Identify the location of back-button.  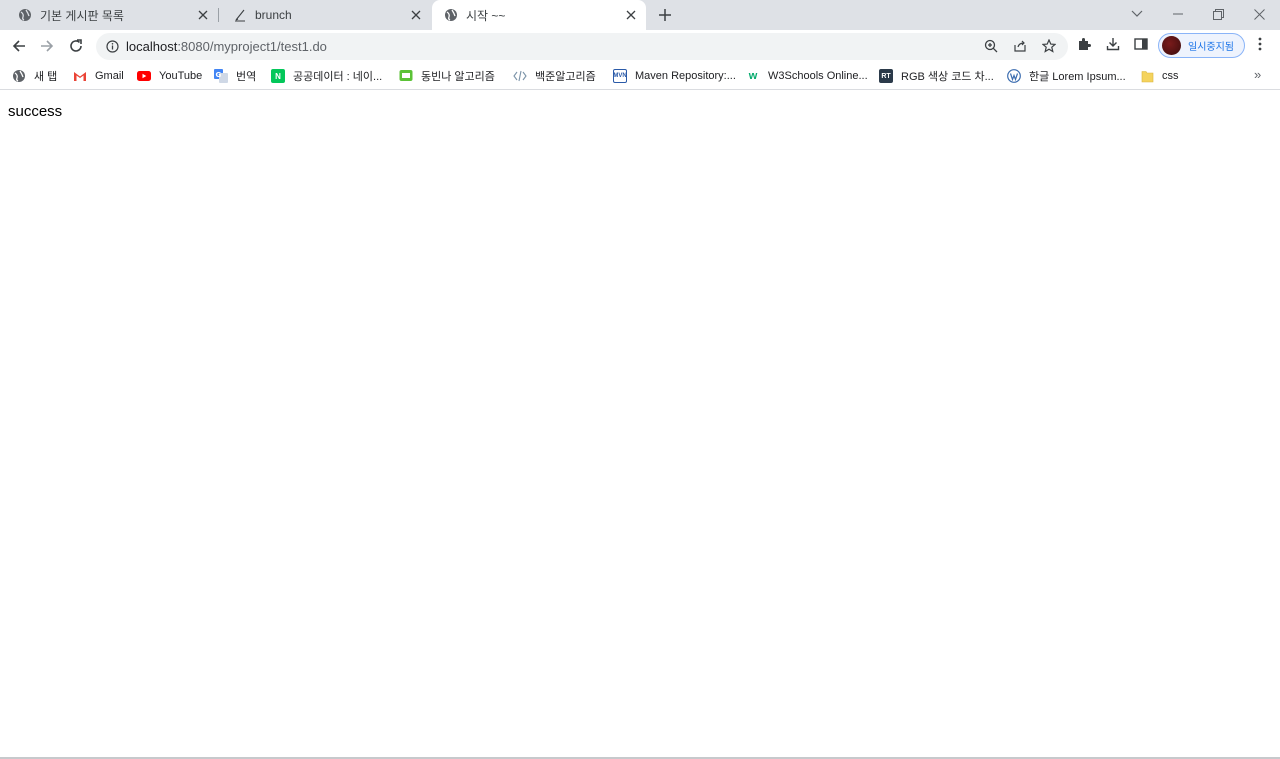
(19, 46).